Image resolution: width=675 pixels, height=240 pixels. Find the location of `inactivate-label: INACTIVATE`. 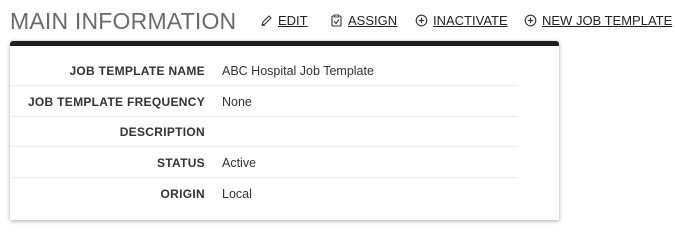

inactivate-label: INACTIVATE is located at coordinates (470, 20).